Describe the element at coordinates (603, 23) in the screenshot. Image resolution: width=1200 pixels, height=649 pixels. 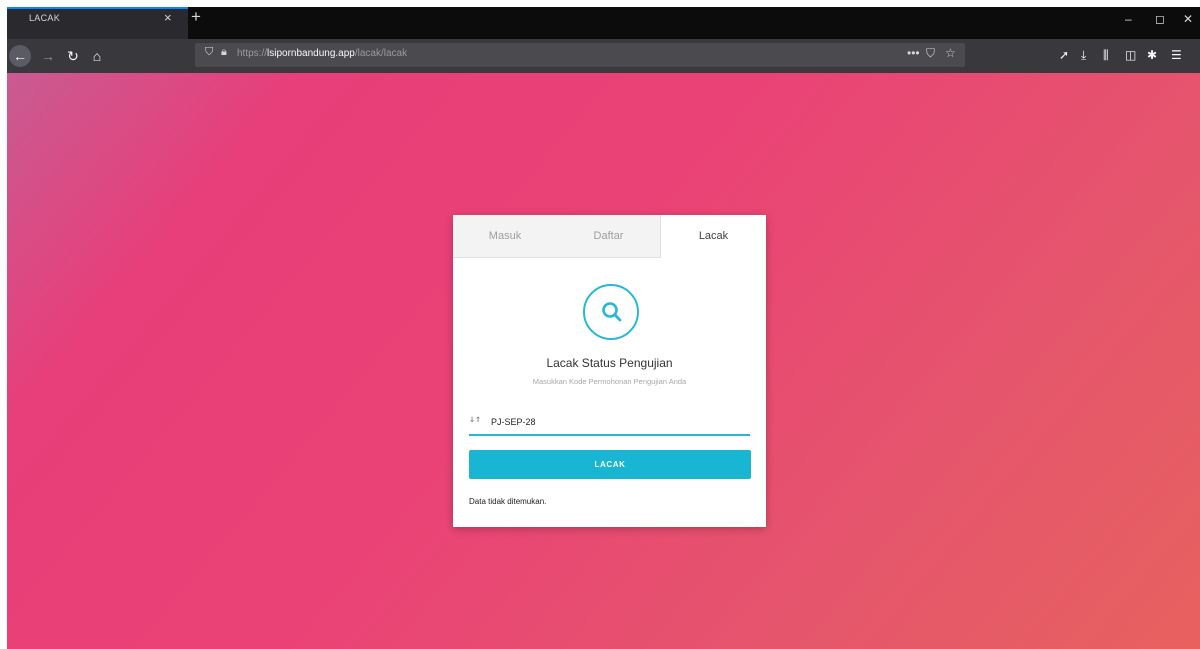
I see `tab-strip: LACAK × + – ◻ ✕` at that location.